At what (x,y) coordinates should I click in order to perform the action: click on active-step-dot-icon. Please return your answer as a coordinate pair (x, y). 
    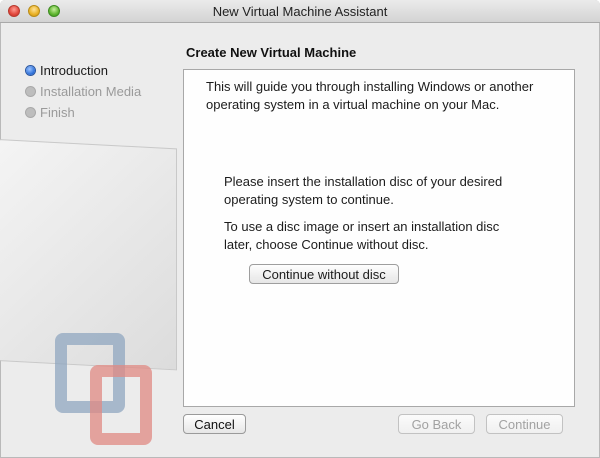
    Looking at the image, I should click on (30, 71).